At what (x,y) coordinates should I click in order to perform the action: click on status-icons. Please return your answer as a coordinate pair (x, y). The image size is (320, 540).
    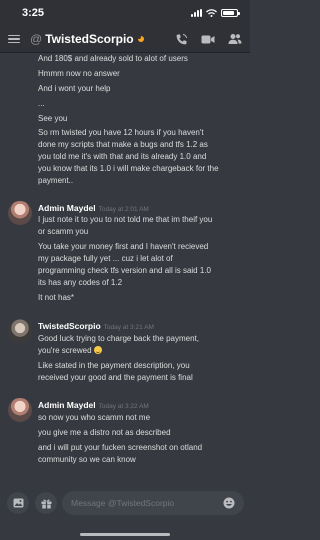
    Looking at the image, I should click on (215, 13).